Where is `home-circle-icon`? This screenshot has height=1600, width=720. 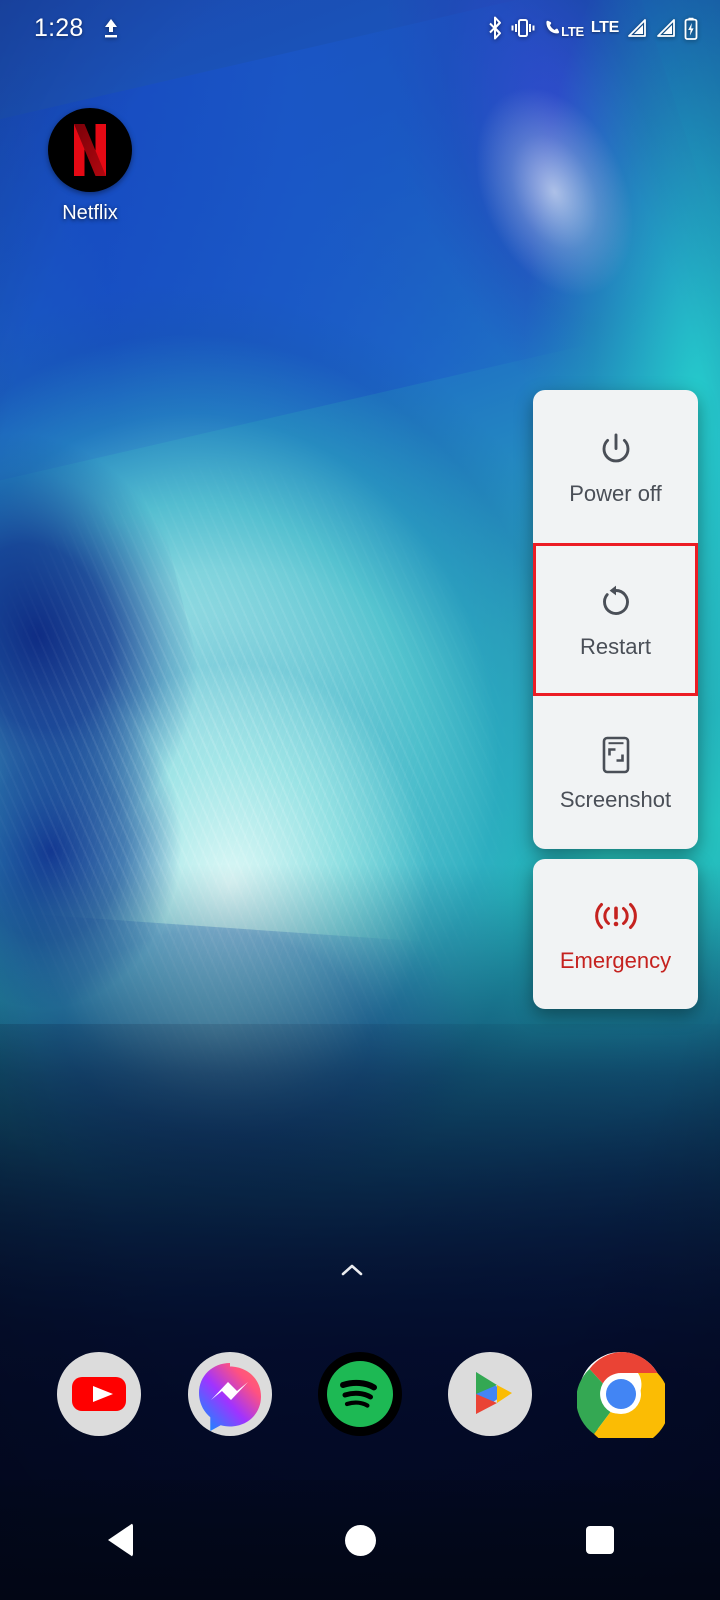 home-circle-icon is located at coordinates (360, 1540).